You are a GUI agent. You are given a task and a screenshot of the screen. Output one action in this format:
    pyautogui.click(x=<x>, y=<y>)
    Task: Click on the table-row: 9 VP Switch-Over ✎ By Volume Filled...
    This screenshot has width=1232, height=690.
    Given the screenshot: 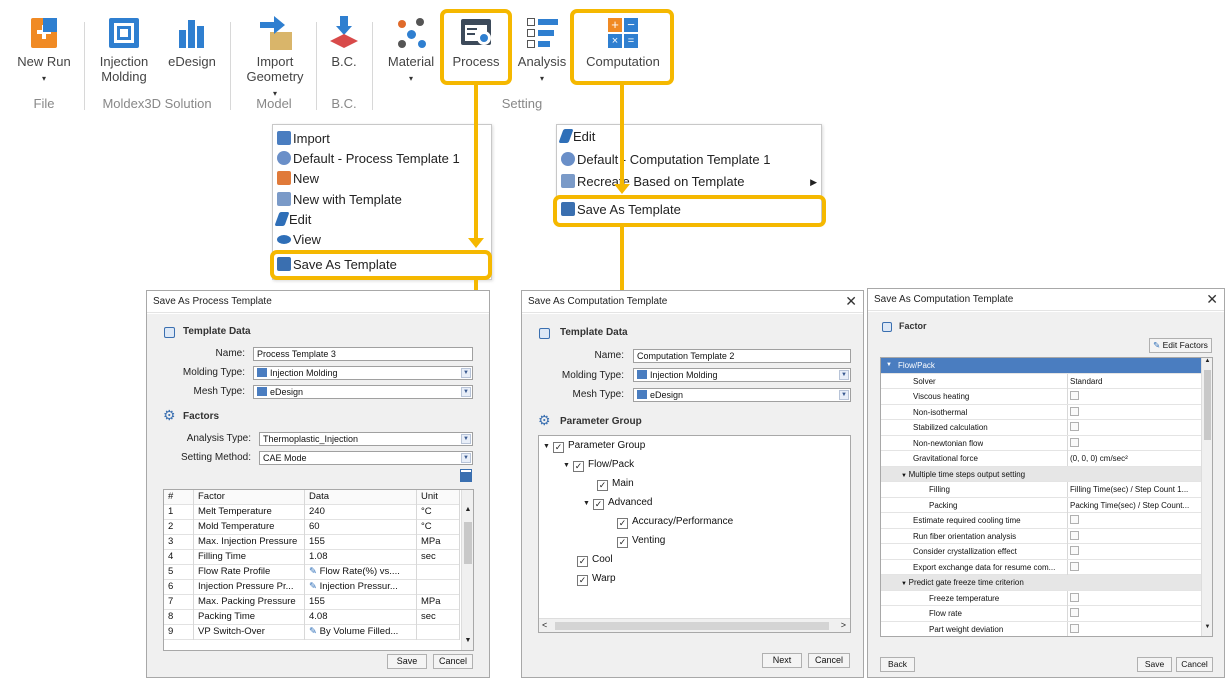 What is the action you would take?
    pyautogui.click(x=312, y=632)
    